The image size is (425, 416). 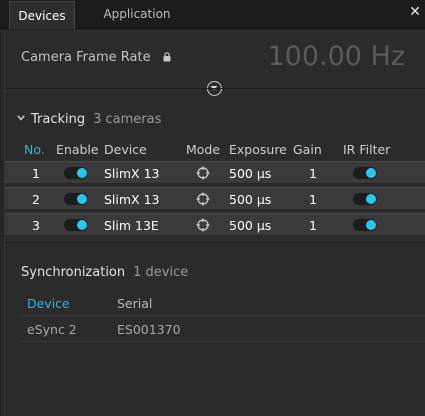 What do you see at coordinates (307, 149) in the screenshot?
I see `column-header-gain: Gain` at bounding box center [307, 149].